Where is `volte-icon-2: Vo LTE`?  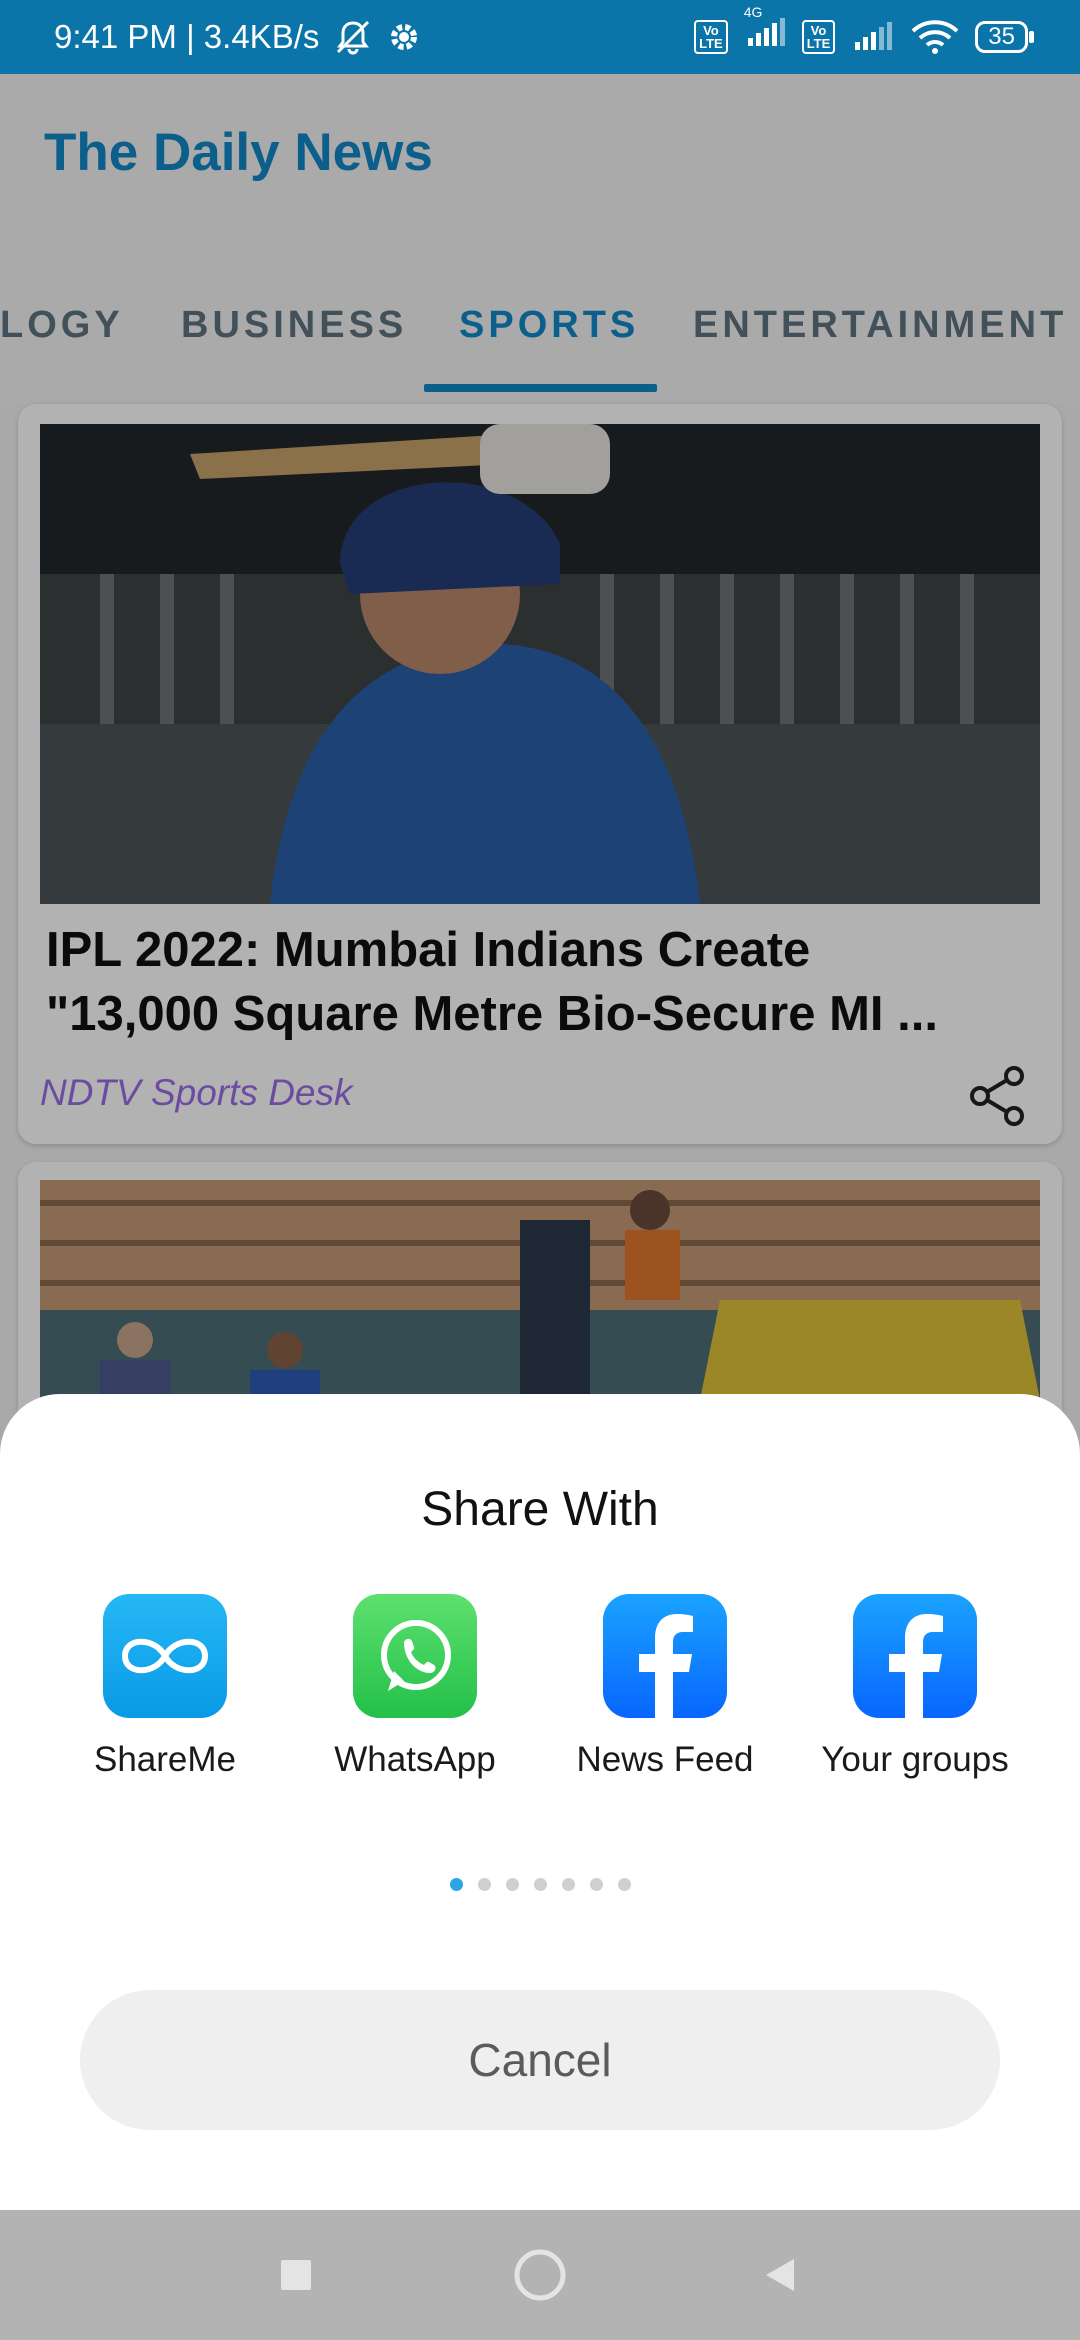
volte-icon-2: Vo LTE is located at coordinates (818, 37).